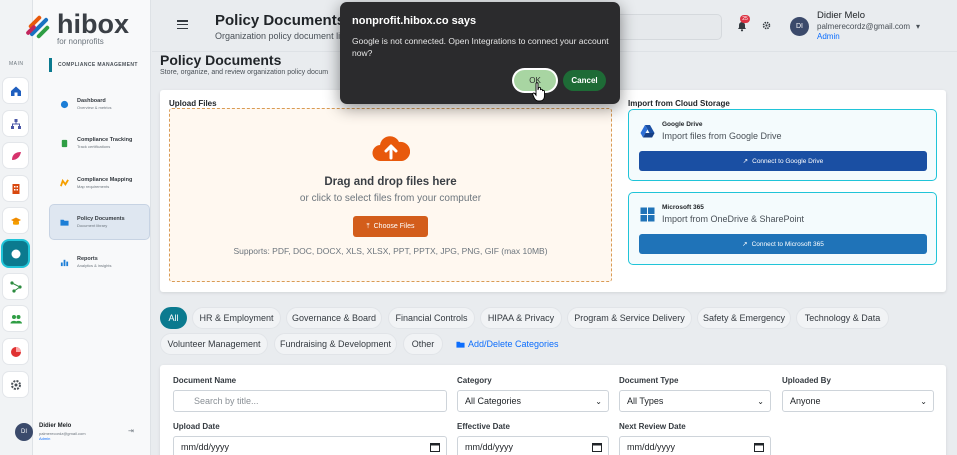  What do you see at coordinates (205, 447) in the screenshot?
I see `upload-date-value: mm/dd/yyyy` at bounding box center [205, 447].